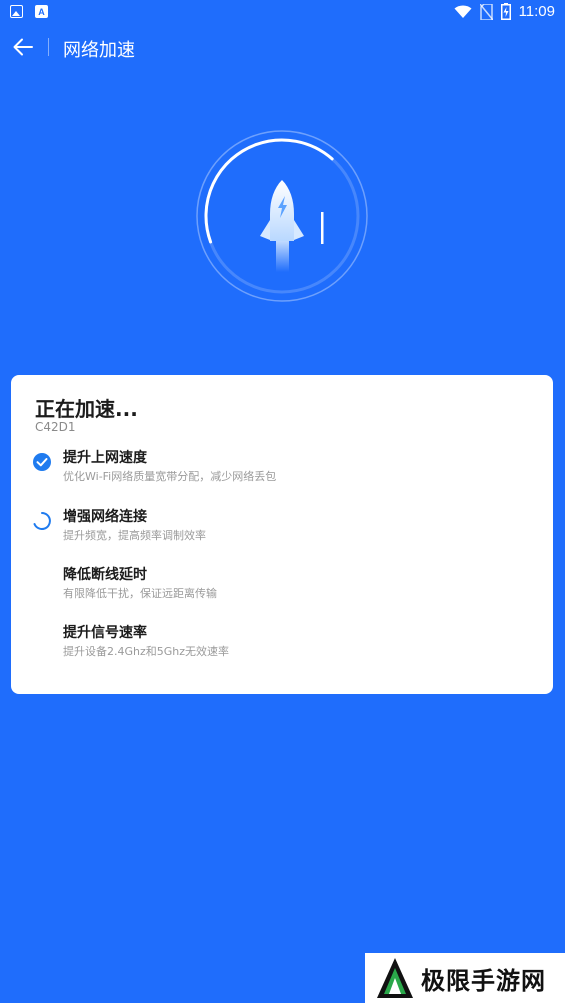 The height and width of the screenshot is (1003, 565). What do you see at coordinates (55, 427) in the screenshot?
I see `device-id: C42D1` at bounding box center [55, 427].